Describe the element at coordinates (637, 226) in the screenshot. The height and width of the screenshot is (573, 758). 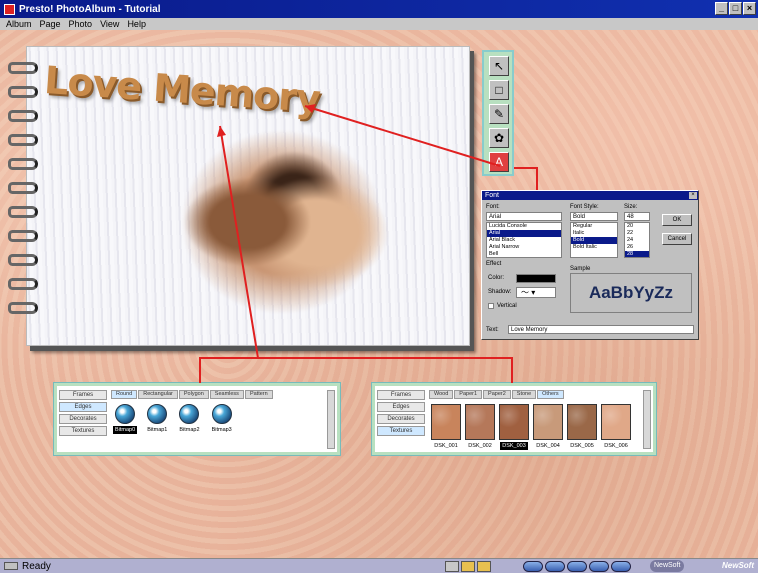
I see `size-option: 20` at that location.